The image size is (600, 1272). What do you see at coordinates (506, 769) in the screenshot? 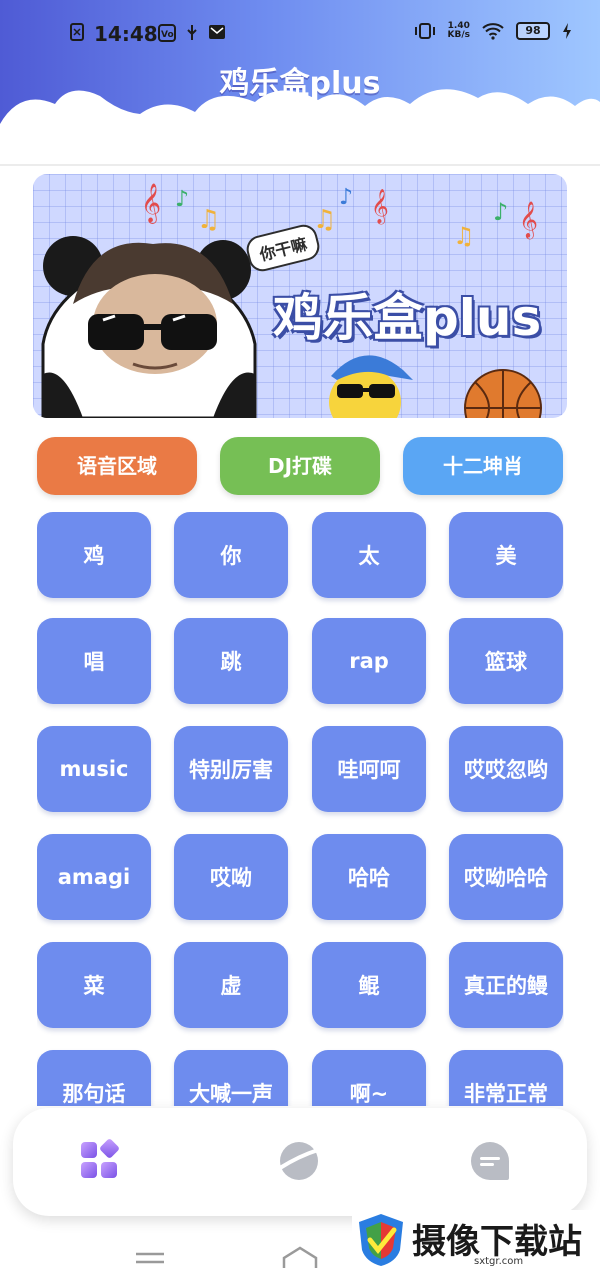
I see `sound-button: 哎哎忽哟` at bounding box center [506, 769].